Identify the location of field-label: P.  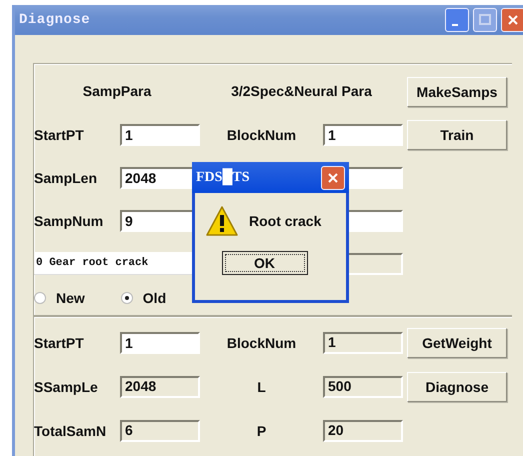
(261, 431).